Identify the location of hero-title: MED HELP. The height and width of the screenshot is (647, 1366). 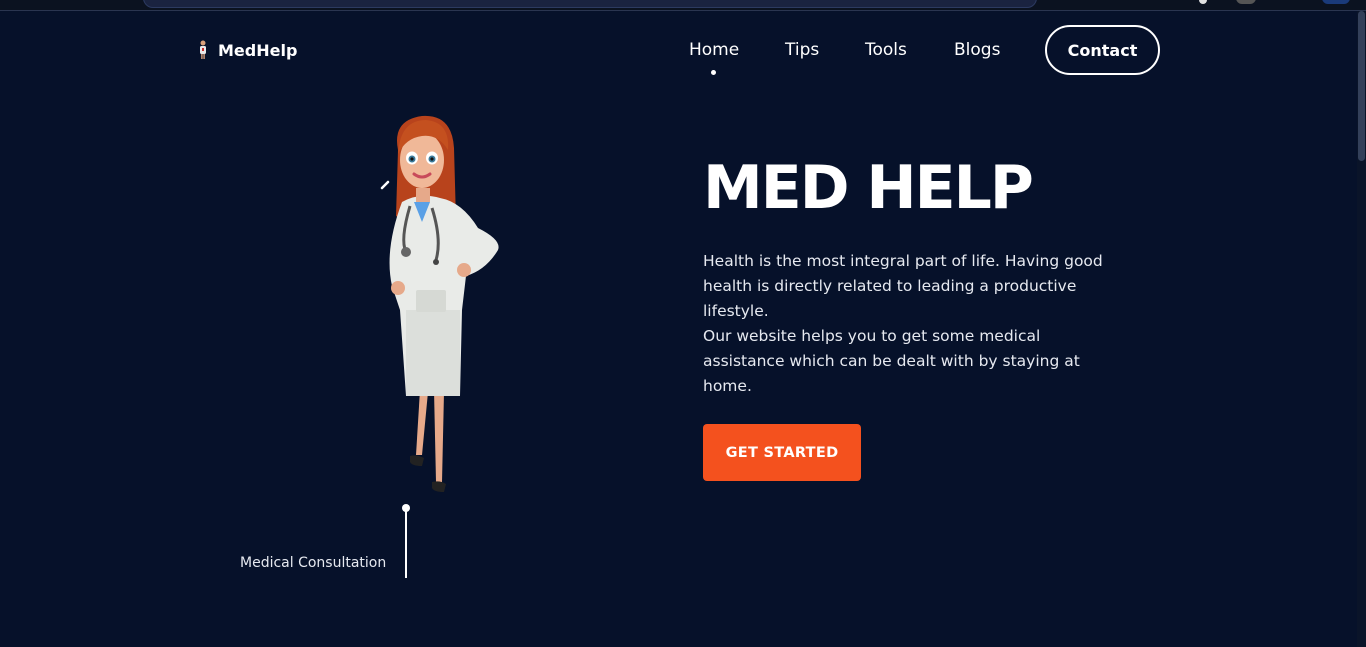
(868, 188).